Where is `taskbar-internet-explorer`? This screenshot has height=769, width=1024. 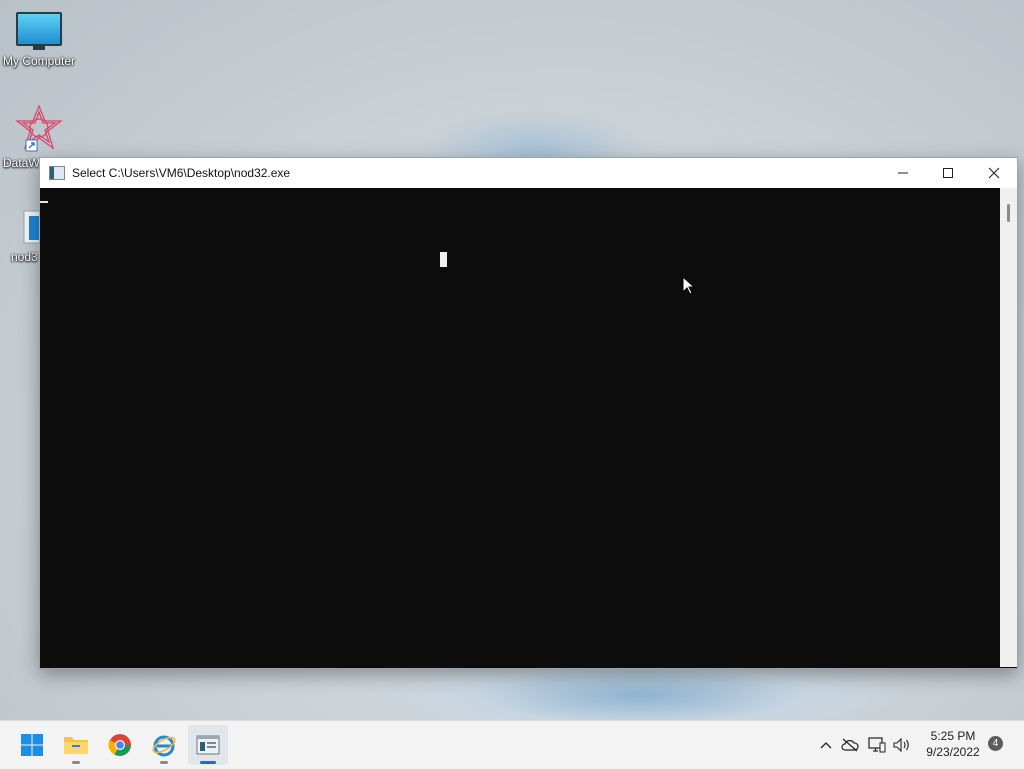
taskbar-internet-explorer is located at coordinates (164, 745).